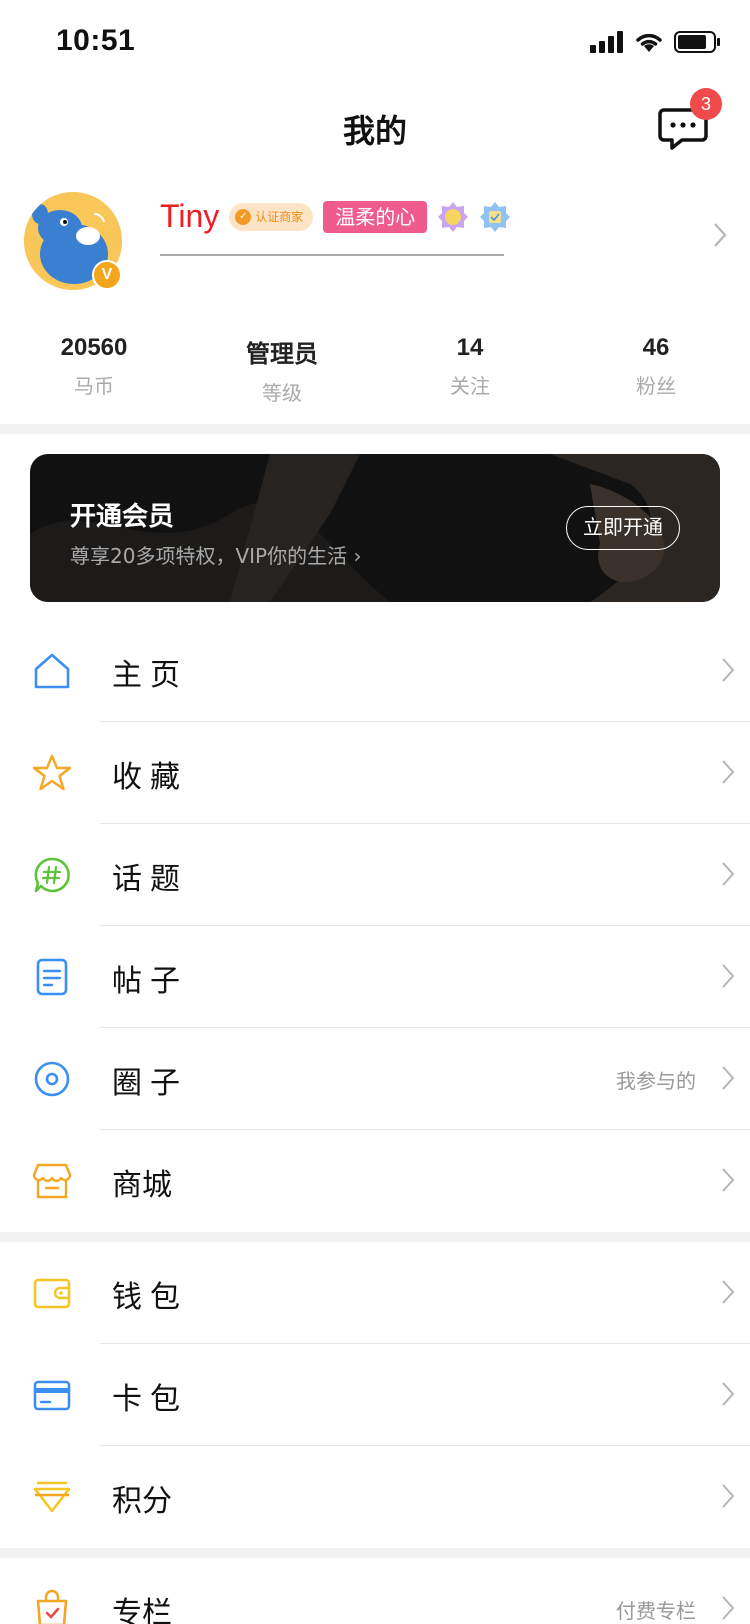  What do you see at coordinates (150, 675) in the screenshot?
I see `menu-item-label: 主页` at bounding box center [150, 675].